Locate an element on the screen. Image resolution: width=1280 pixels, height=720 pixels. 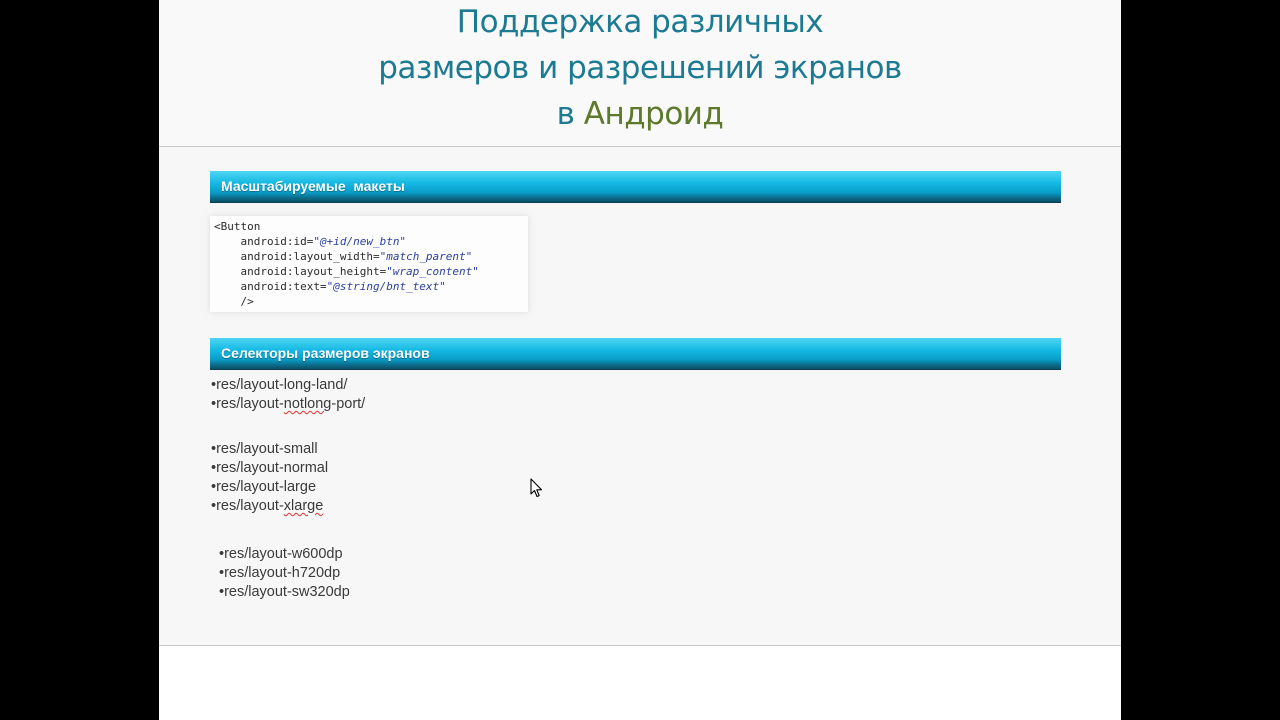
list-item: •res/layout-notlong-port/ is located at coordinates (288, 404).